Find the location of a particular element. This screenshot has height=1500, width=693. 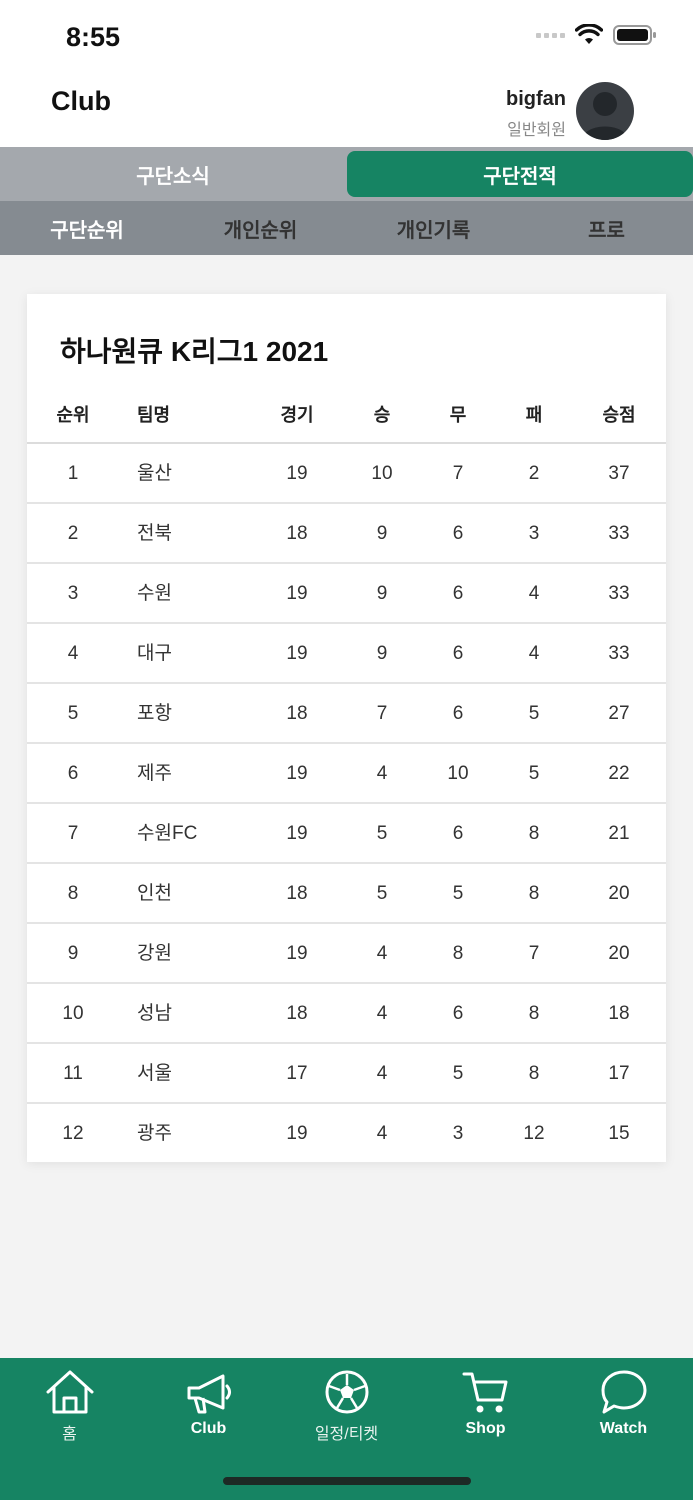

wifi-icon is located at coordinates (589, 34).